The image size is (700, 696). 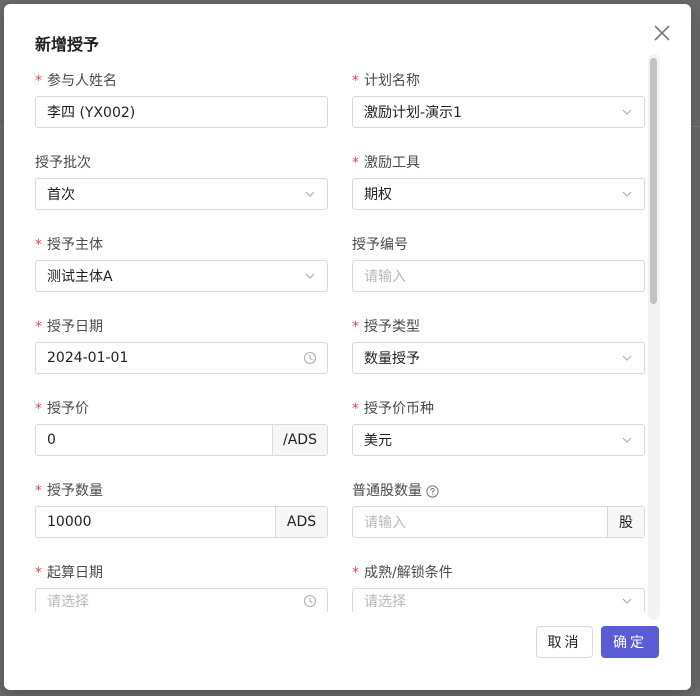 What do you see at coordinates (498, 358) in the screenshot?
I see `grant-type-select: 数量授予` at bounding box center [498, 358].